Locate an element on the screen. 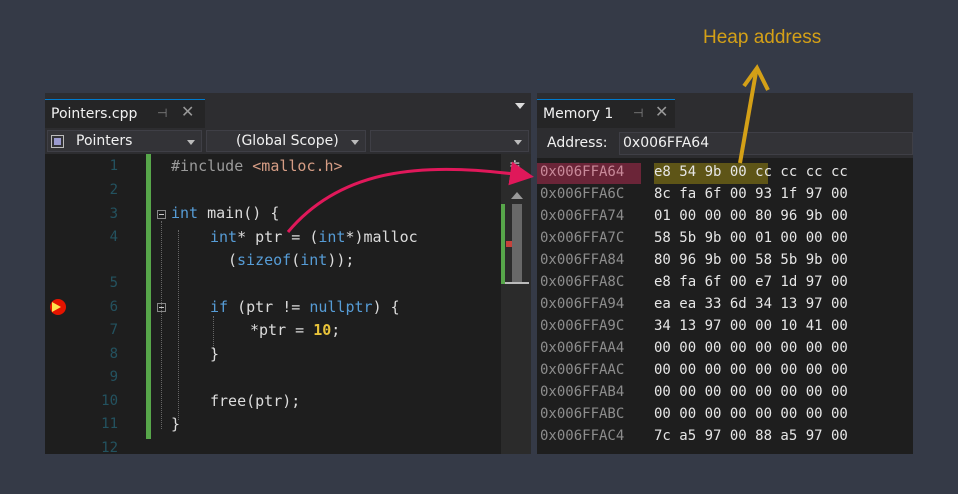  memory-address: 0x006FFA6C is located at coordinates (582, 194).